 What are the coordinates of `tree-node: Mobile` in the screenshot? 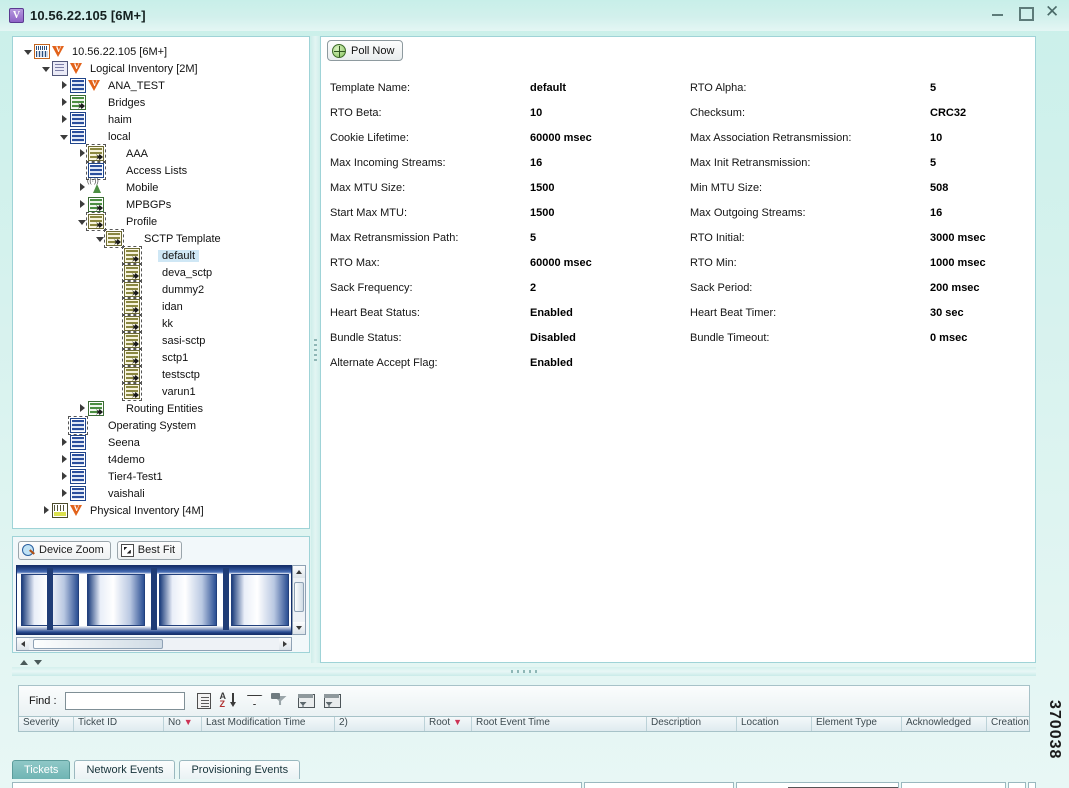 It's located at (161, 187).